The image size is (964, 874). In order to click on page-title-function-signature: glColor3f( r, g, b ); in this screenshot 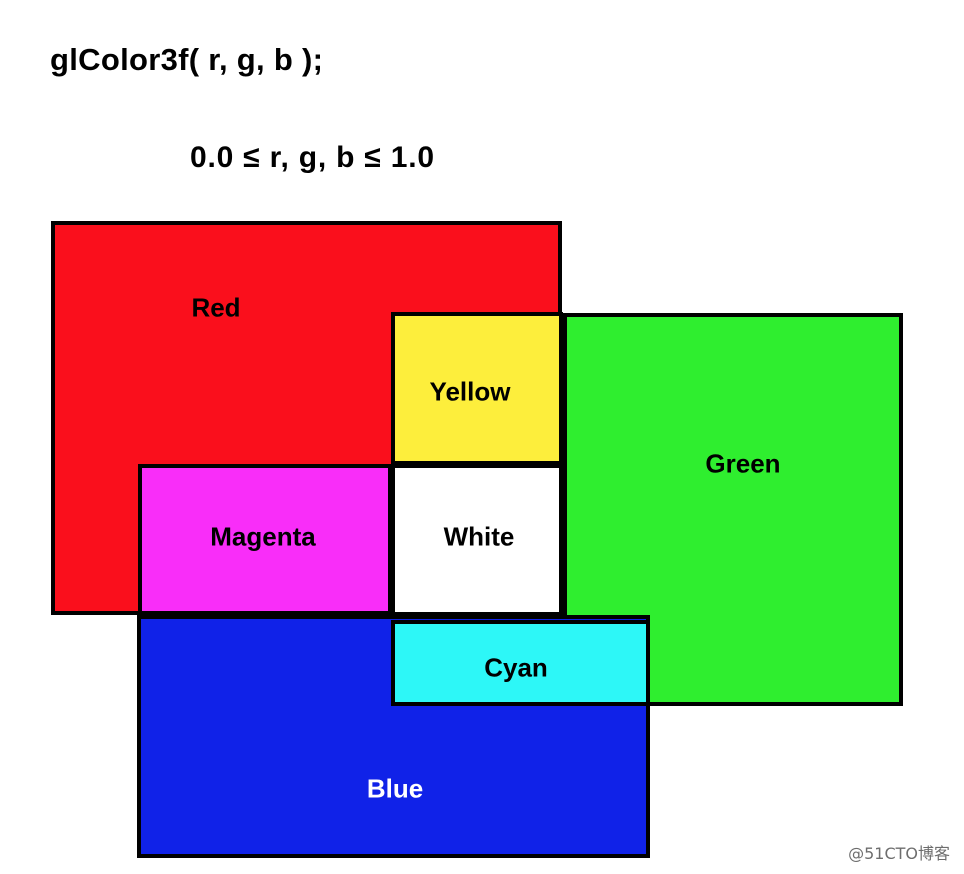, I will do `click(187, 59)`.